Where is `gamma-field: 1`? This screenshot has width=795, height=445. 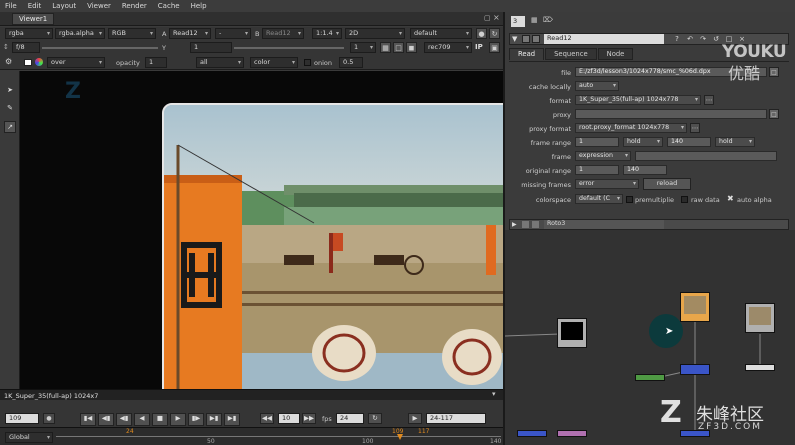 gamma-field: 1 is located at coordinates (211, 47).